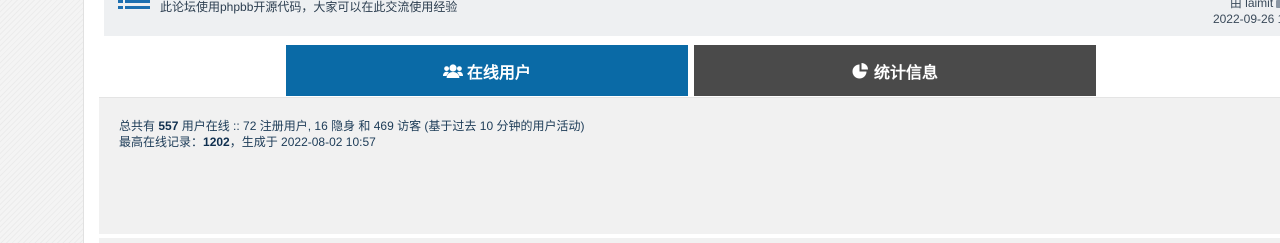 The image size is (1280, 243). I want to click on tab-statistics: 统计信息, so click(895, 70).